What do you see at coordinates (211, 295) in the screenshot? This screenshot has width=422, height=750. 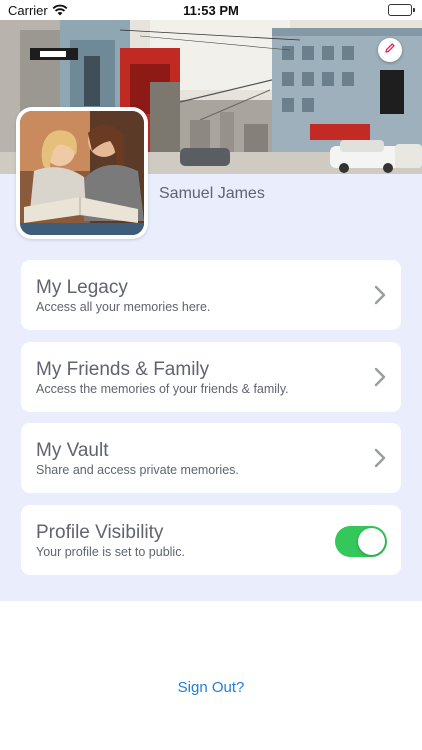 I see `my-legacy-card: My Legacy Access all your memories here.` at bounding box center [211, 295].